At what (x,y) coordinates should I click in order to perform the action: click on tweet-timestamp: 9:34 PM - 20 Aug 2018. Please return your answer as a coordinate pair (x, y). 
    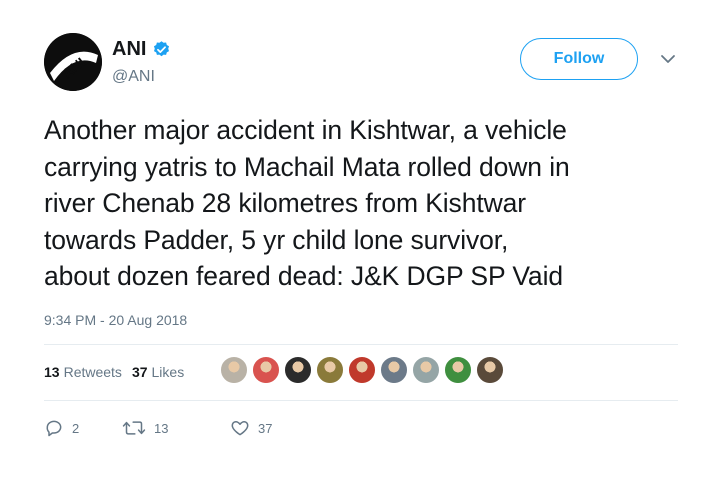
    Looking at the image, I should click on (115, 320).